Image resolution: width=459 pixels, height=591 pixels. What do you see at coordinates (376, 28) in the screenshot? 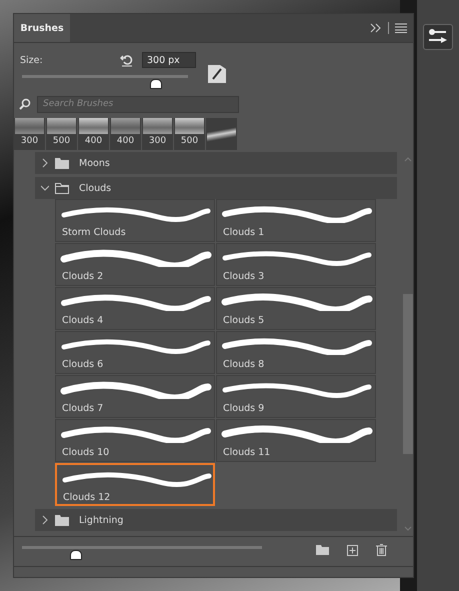
I see `collapse-icon` at bounding box center [376, 28].